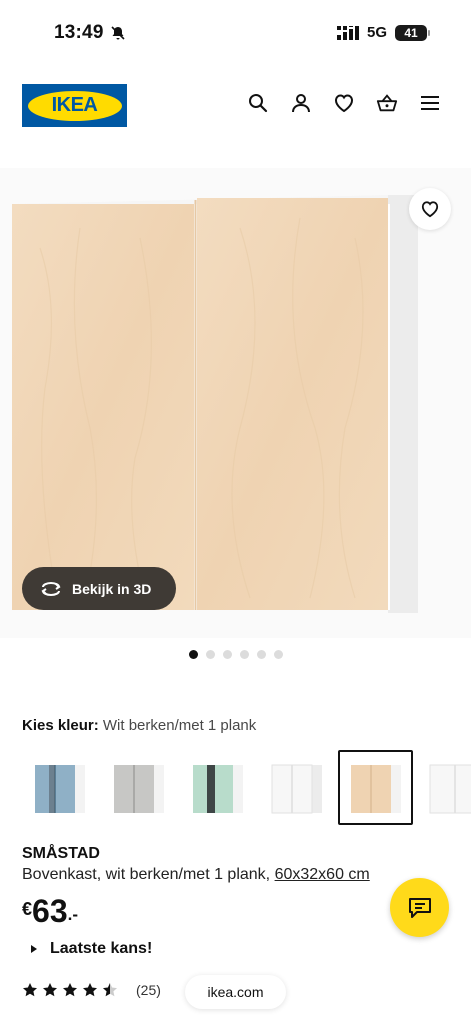 This screenshot has height=1024, width=471. Describe the element at coordinates (101, 948) in the screenshot. I see `availability-label: Laatste kans!` at that location.